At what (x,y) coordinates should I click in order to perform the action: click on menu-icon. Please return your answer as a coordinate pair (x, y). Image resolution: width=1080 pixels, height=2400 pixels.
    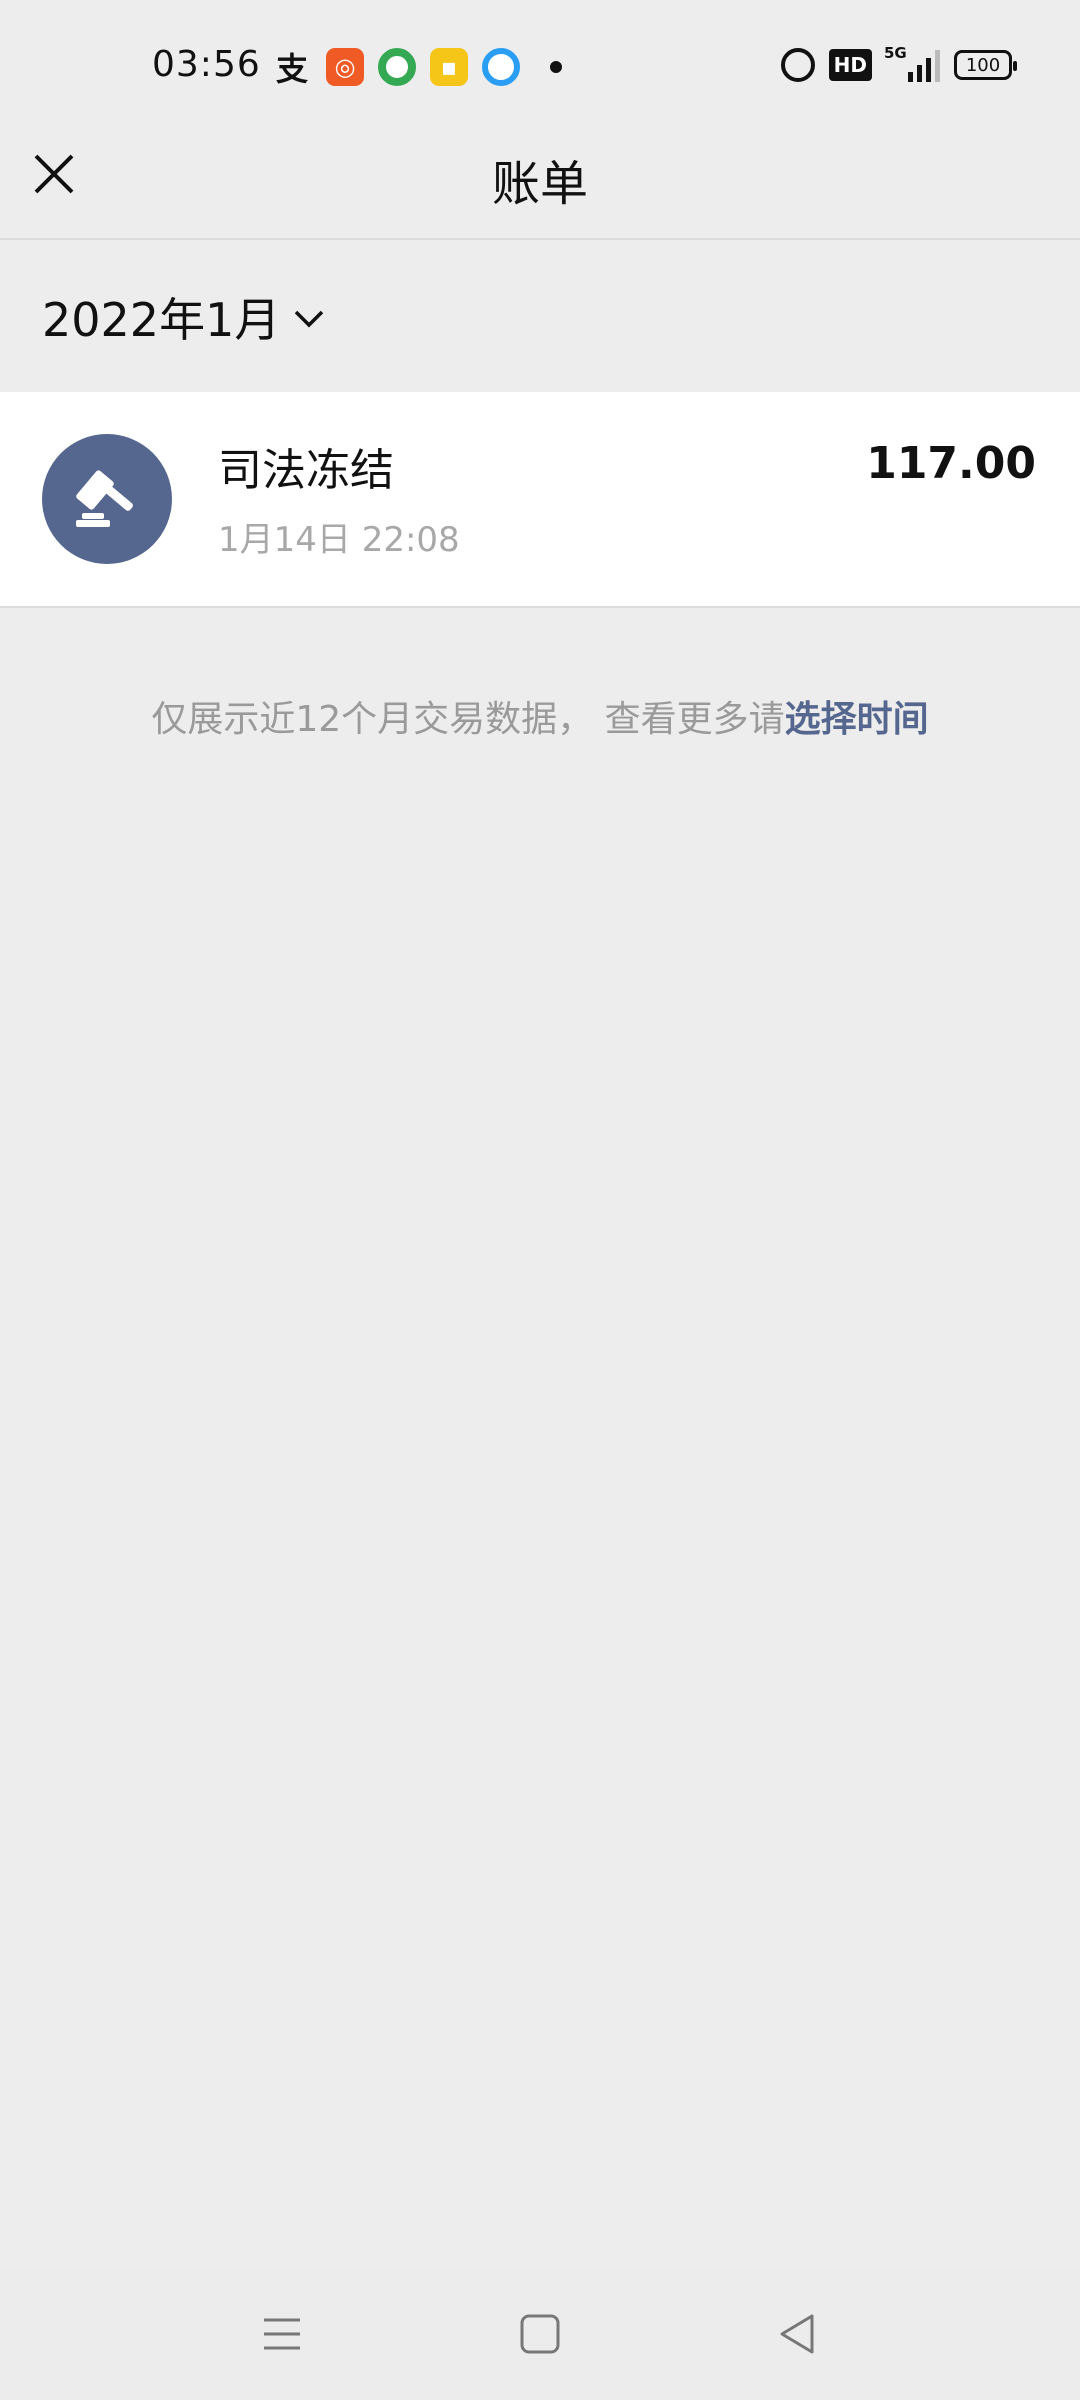
    Looking at the image, I should click on (282, 2334).